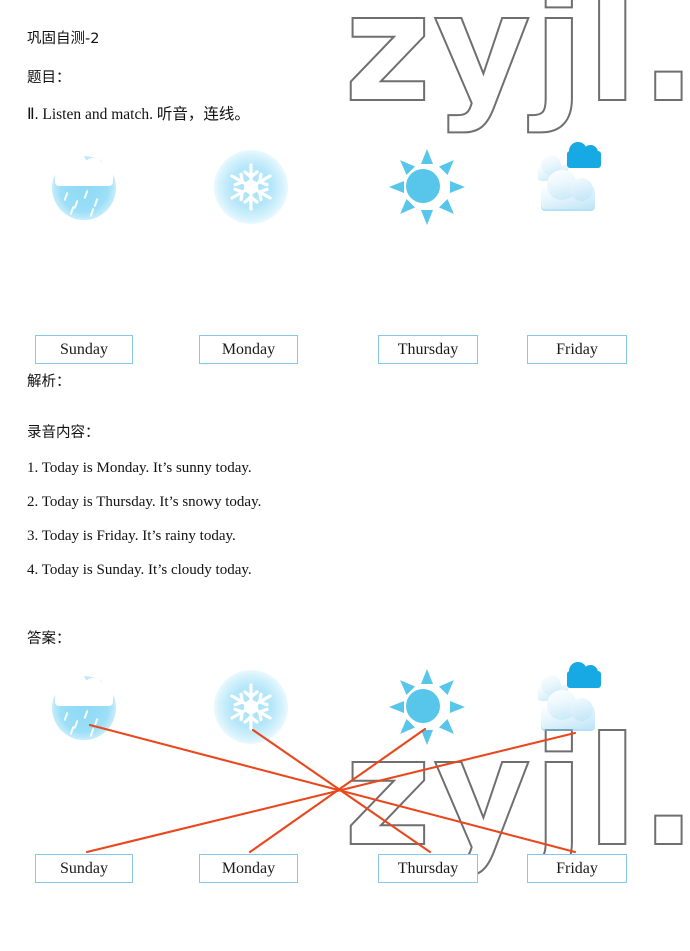 The image size is (690, 951). I want to click on transcript-line-3: 3. Today is Friday. It’s rainy today., so click(131, 536).